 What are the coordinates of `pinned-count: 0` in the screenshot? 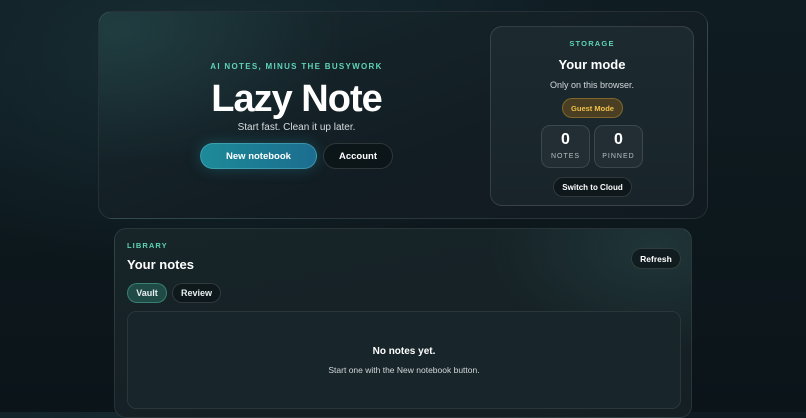 It's located at (618, 139).